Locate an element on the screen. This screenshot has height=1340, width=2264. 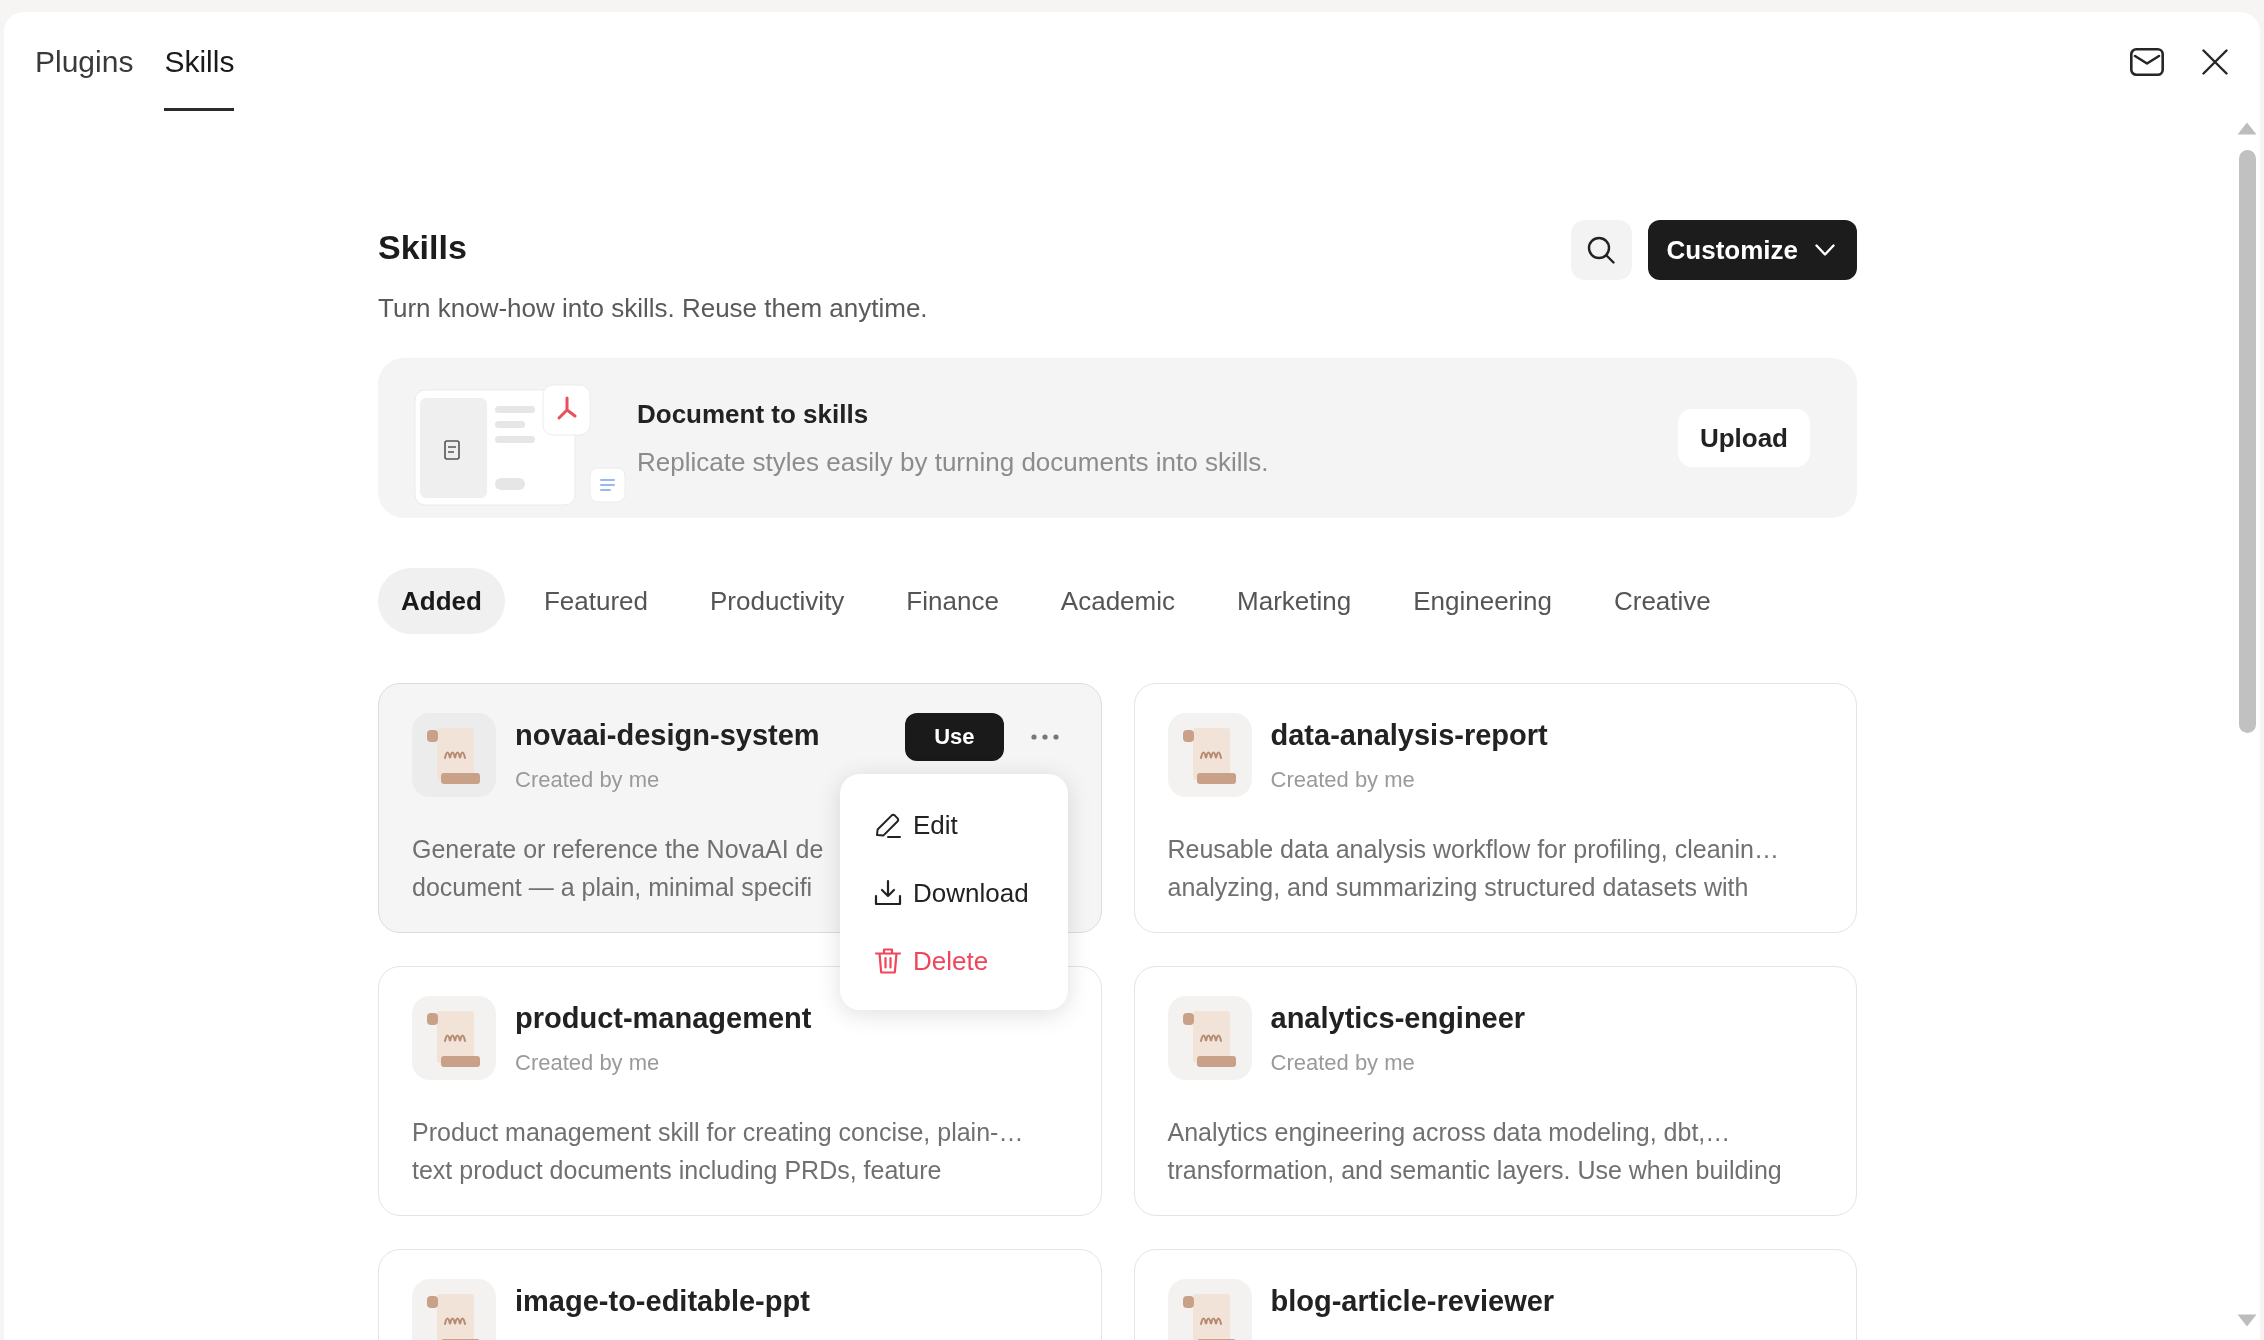
caret-down-icon is located at coordinates (2247, 1320).